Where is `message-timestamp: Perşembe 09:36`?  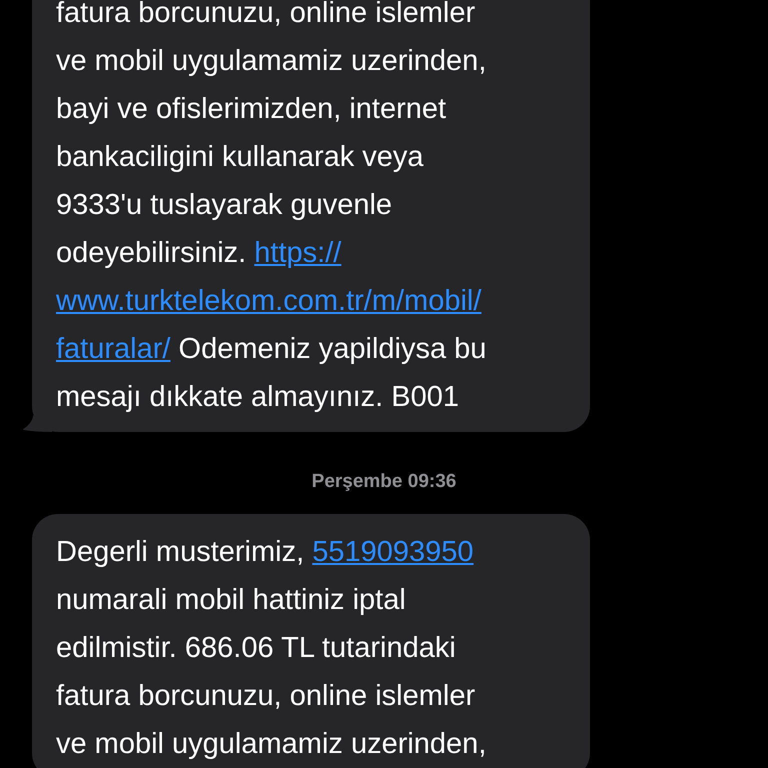 message-timestamp: Perşembe 09:36 is located at coordinates (384, 482).